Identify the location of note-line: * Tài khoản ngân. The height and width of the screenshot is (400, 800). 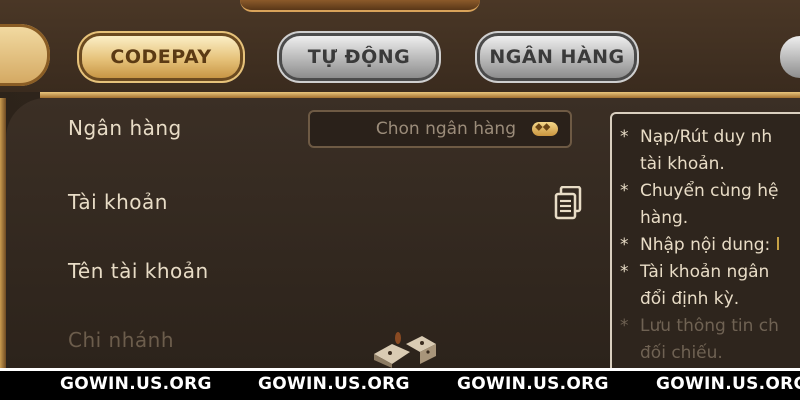
(695, 272).